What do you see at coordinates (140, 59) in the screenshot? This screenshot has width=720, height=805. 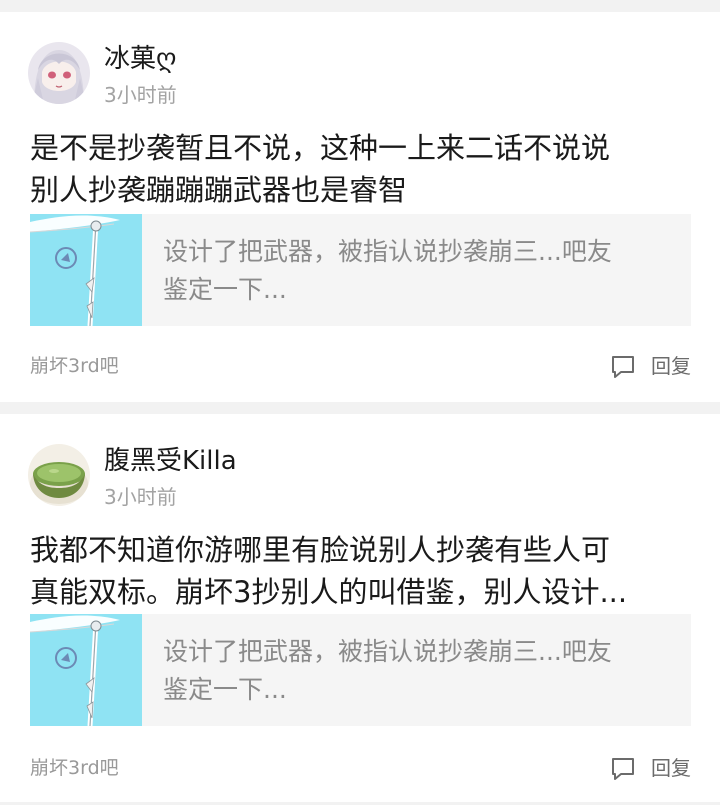 I see `username: 冰菓ღ` at bounding box center [140, 59].